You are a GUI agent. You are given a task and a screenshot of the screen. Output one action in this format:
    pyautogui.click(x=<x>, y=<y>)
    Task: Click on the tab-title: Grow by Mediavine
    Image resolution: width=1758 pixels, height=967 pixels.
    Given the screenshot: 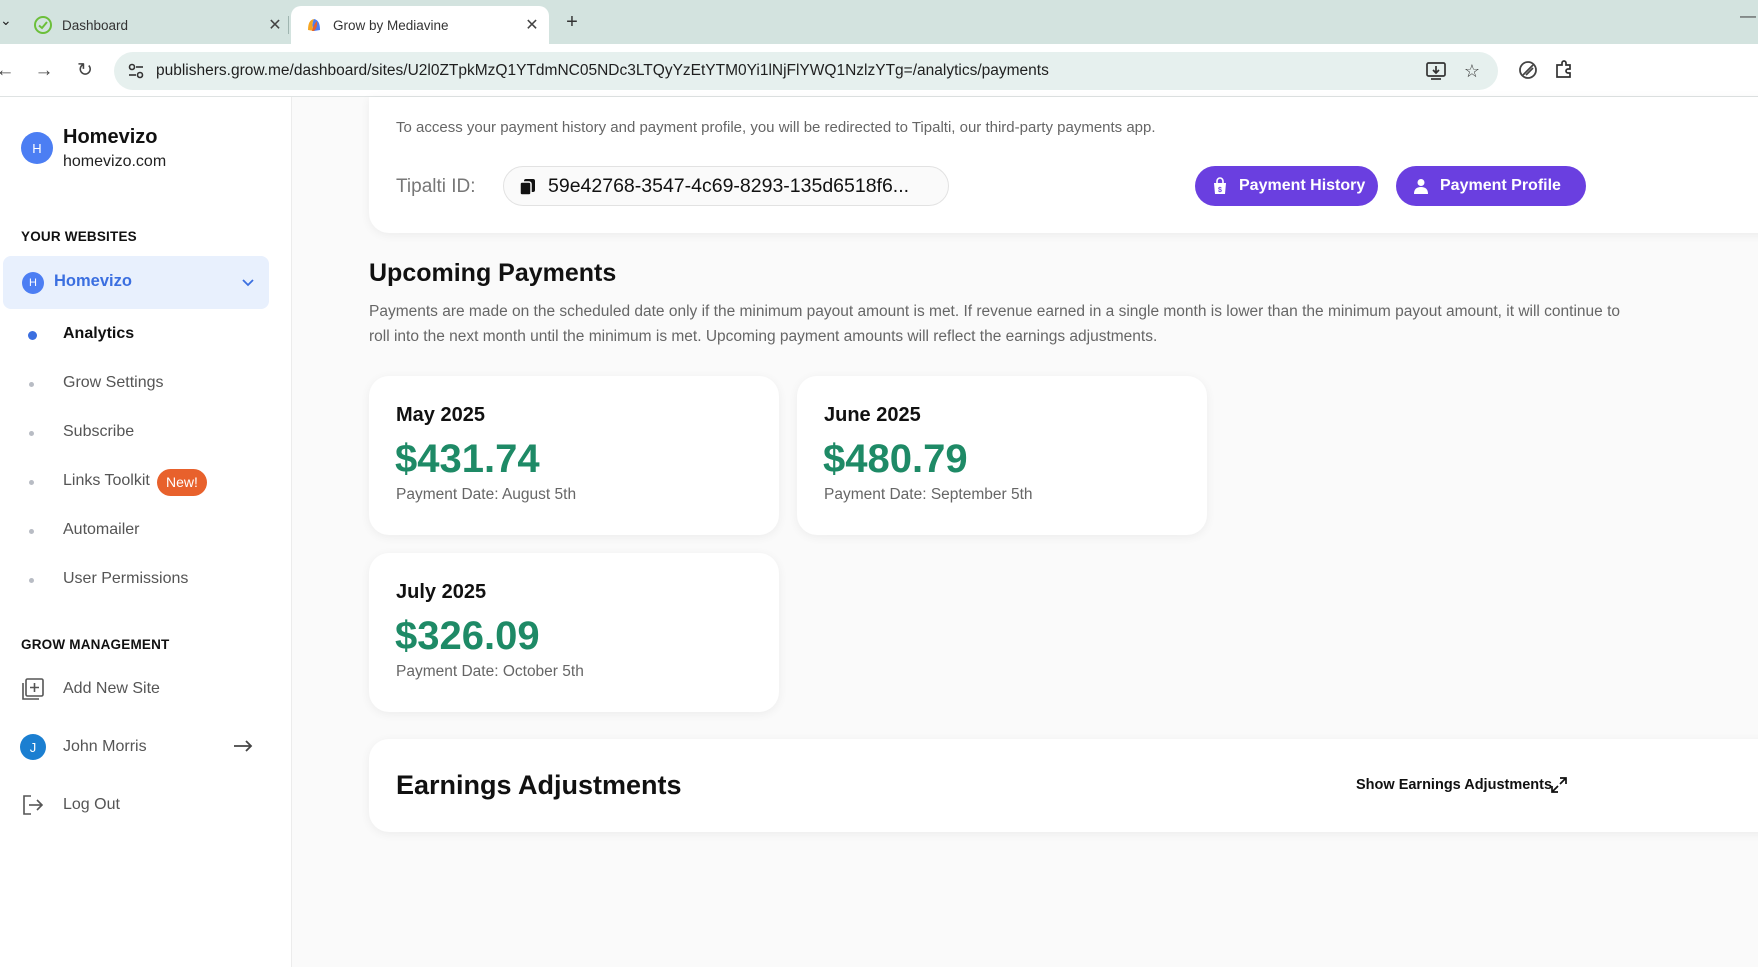 What is the action you would take?
    pyautogui.click(x=391, y=25)
    